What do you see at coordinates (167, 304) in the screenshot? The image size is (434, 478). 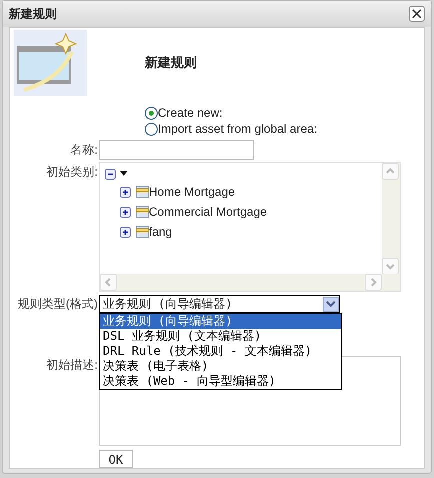 I see `select-value: 业务规则 (向导编辑器)` at bounding box center [167, 304].